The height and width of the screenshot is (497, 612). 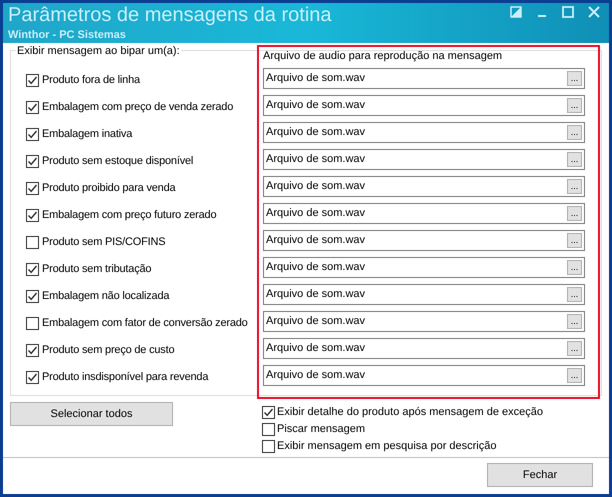 What do you see at coordinates (106, 296) in the screenshot?
I see `checkbox-label: Embalagem não localizada` at bounding box center [106, 296].